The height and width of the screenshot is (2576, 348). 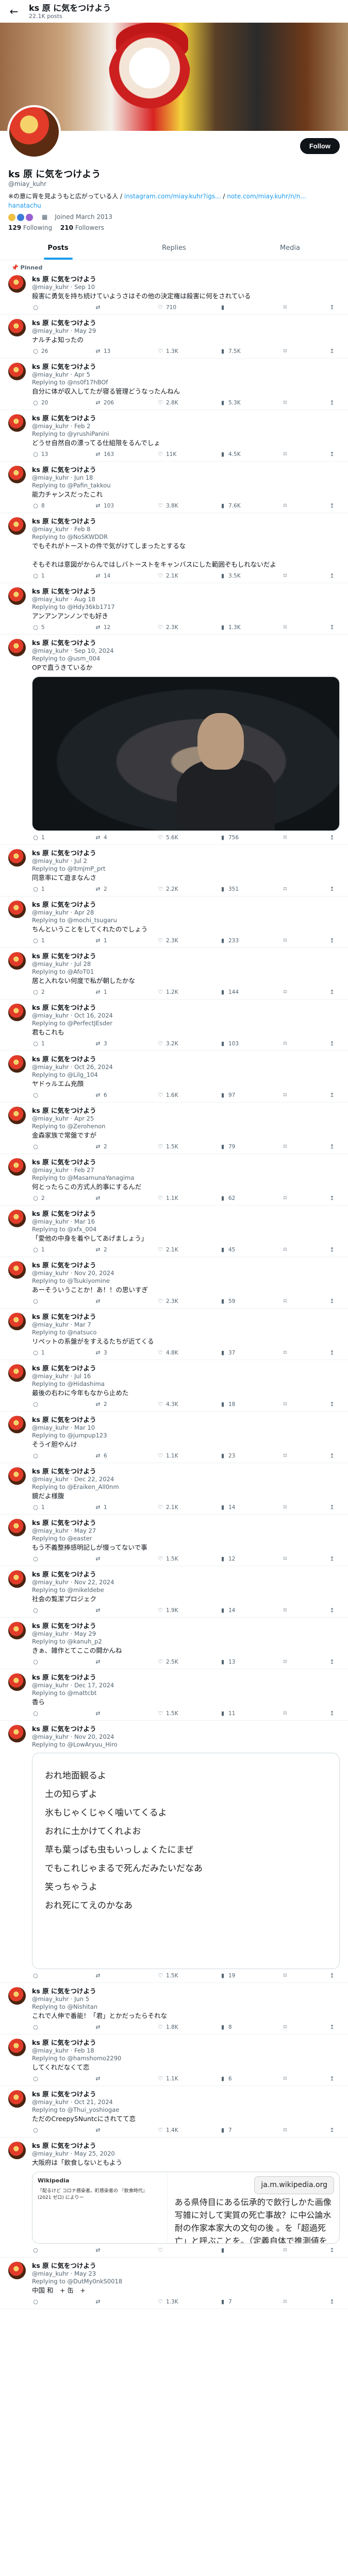 What do you see at coordinates (232, 2302) in the screenshot?
I see `views-action: ▮ 7` at bounding box center [232, 2302].